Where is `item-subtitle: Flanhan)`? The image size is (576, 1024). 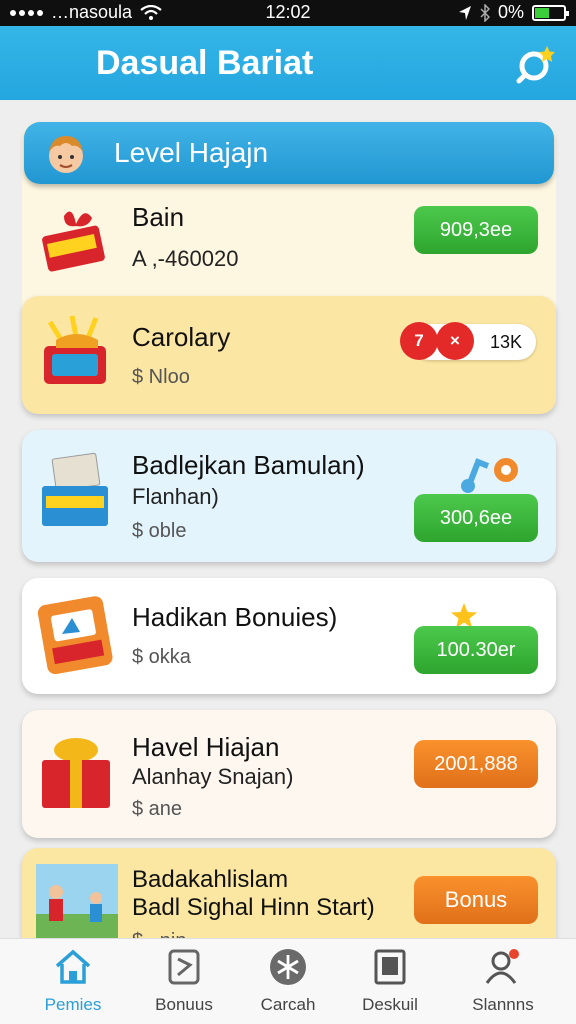
item-subtitle: Flanhan) is located at coordinates (175, 496).